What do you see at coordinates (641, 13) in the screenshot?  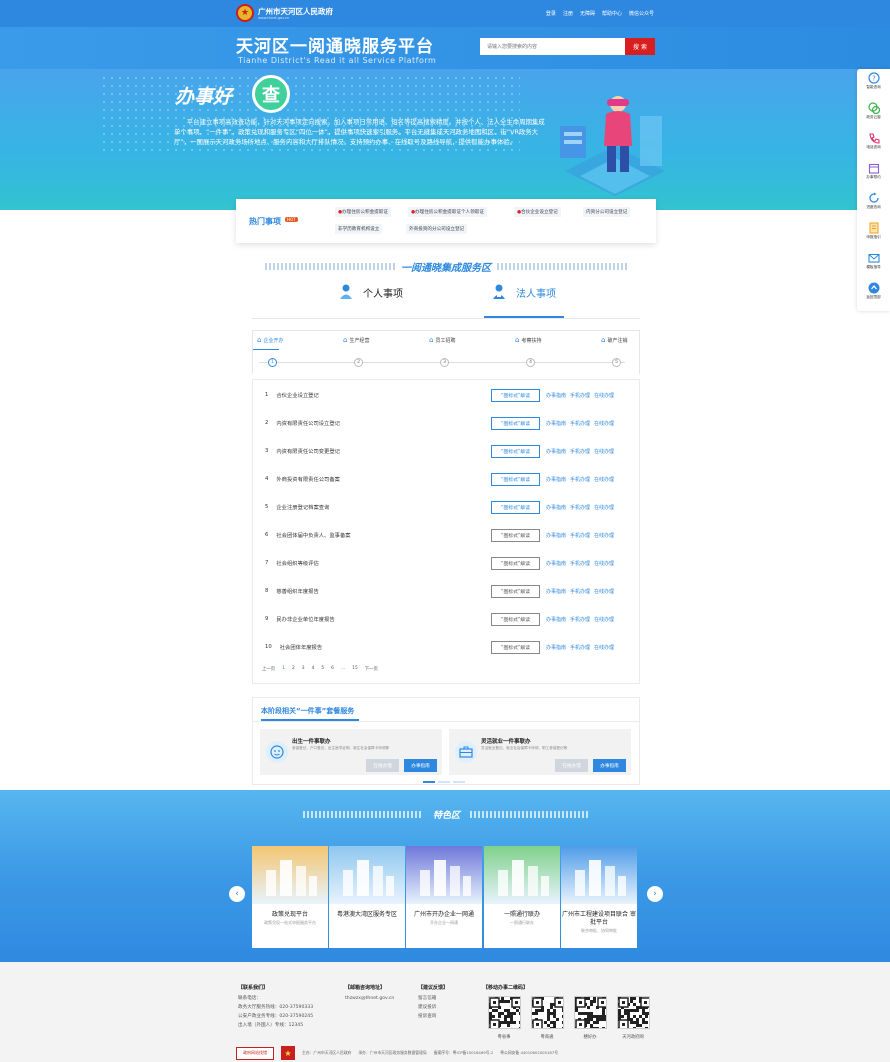 I see `wechat-link: 微信公众号` at bounding box center [641, 13].